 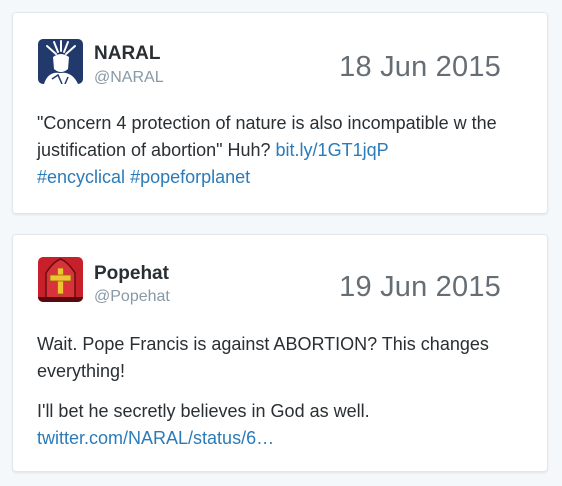 What do you see at coordinates (129, 78) in the screenshot?
I see `user-handle: @NARAL` at bounding box center [129, 78].